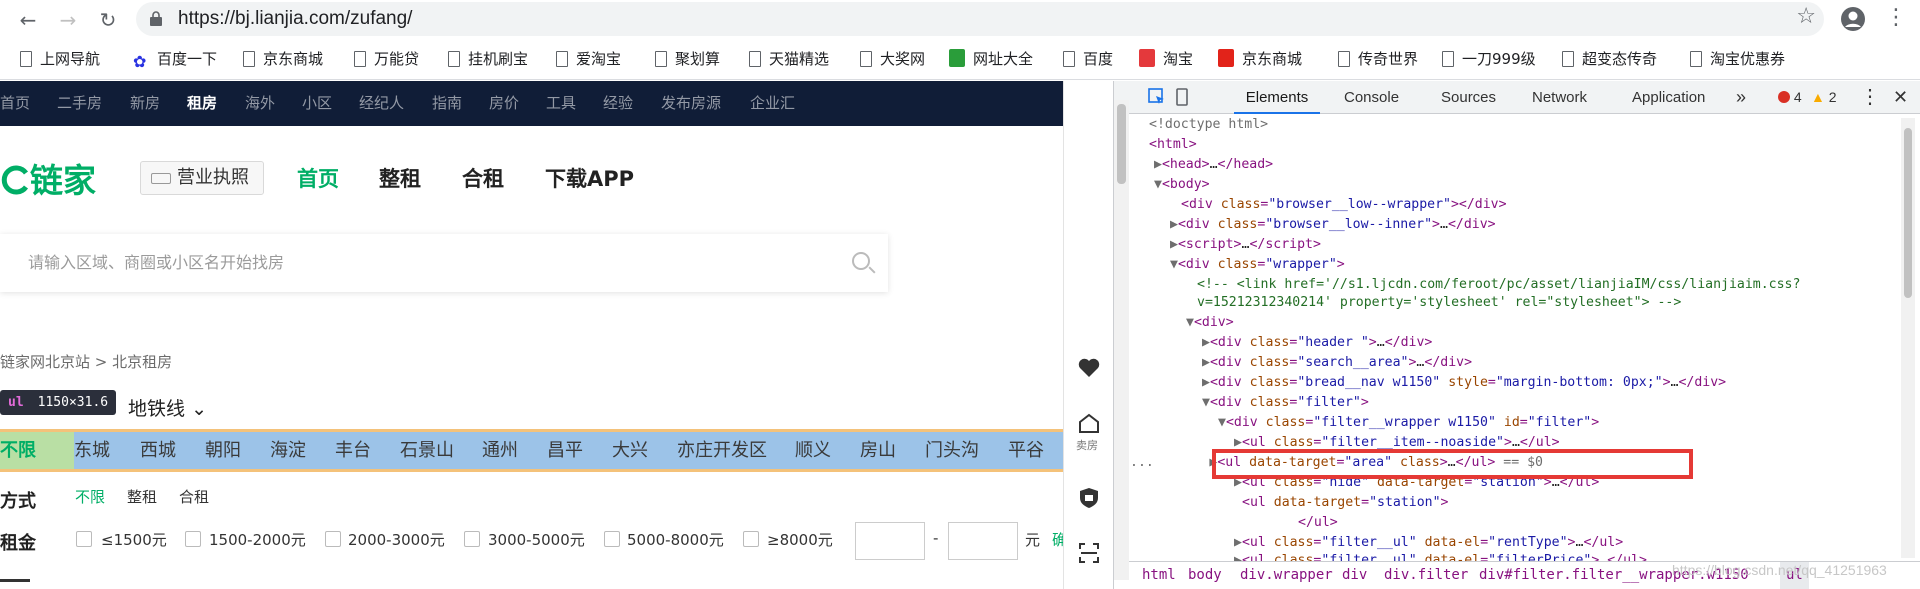 The image size is (1920, 589). What do you see at coordinates (1286, 575) in the screenshot?
I see `dom-crumb: div.wrapper` at bounding box center [1286, 575].